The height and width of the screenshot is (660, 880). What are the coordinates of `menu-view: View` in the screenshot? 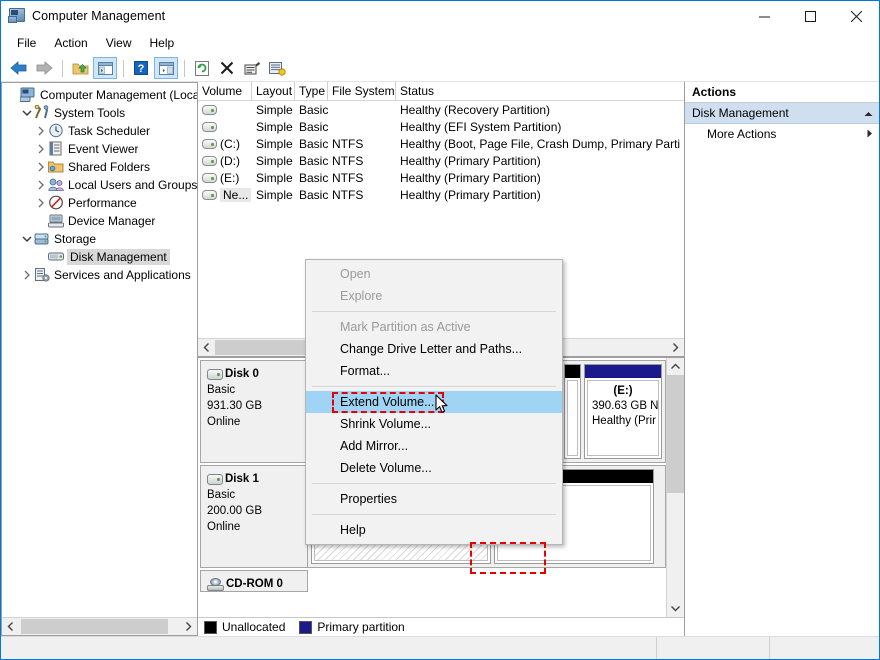 It's located at (119, 43).